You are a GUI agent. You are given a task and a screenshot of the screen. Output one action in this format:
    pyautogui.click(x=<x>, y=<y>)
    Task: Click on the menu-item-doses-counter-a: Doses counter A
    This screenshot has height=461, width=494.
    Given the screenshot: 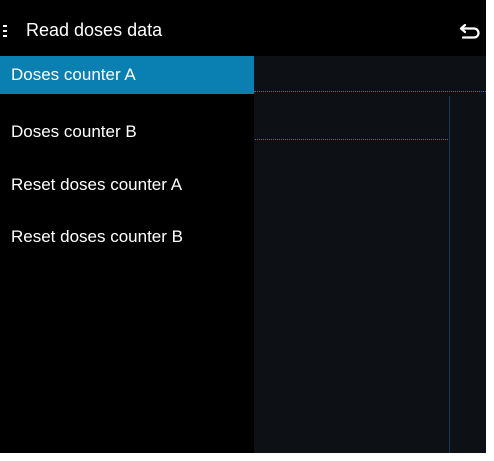 What is the action you would take?
    pyautogui.click(x=127, y=75)
    